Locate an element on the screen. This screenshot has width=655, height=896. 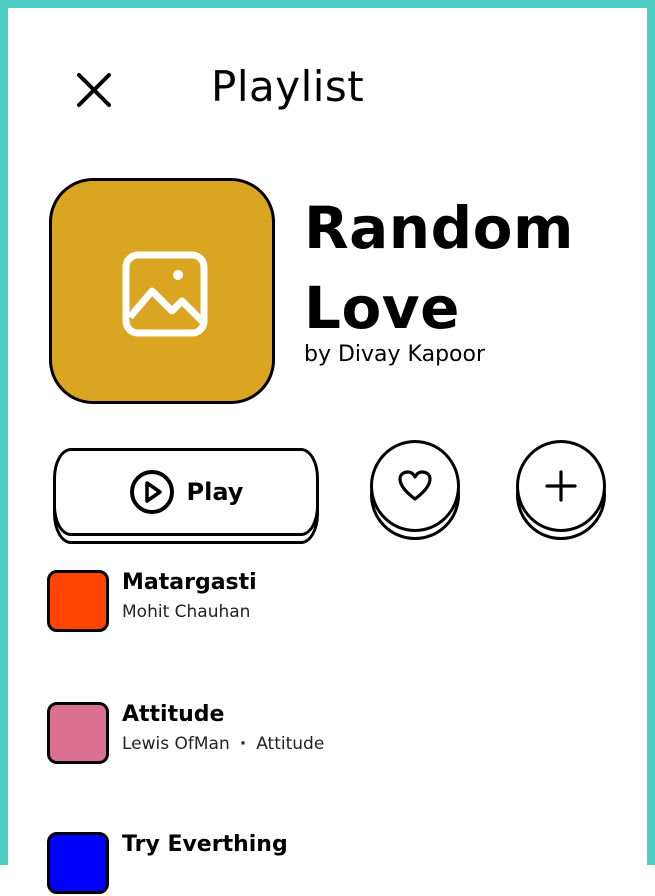
track-artist: Mohit Chauhan is located at coordinates (186, 612).